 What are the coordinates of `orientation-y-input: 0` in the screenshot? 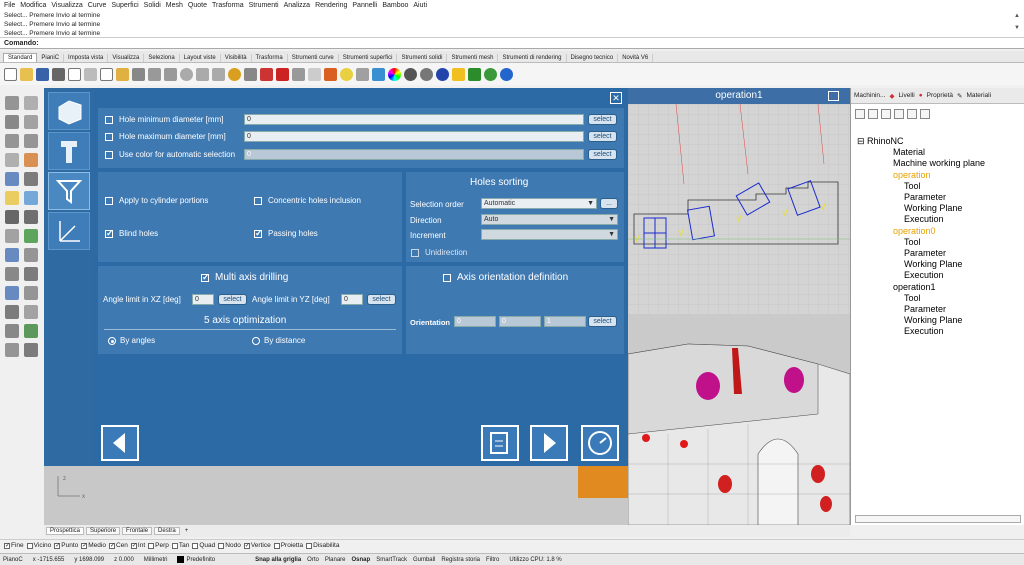 It's located at (520, 321).